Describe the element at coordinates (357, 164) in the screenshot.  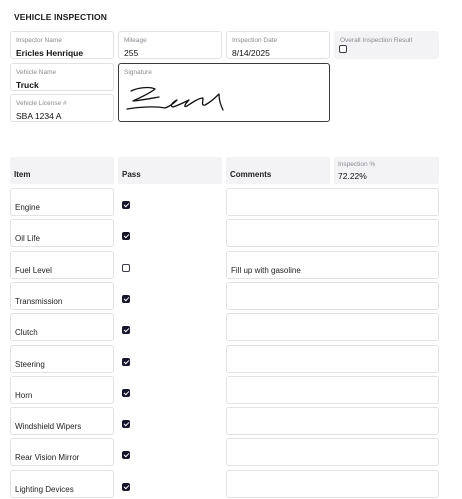
I see `inspection-percent-label: Inspection %` at that location.